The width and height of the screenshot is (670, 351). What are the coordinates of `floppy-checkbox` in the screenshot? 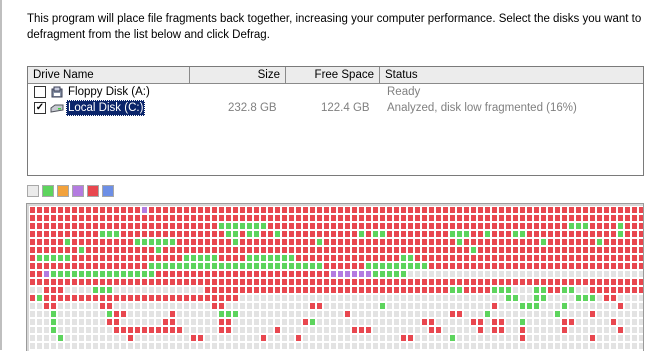 It's located at (40, 92).